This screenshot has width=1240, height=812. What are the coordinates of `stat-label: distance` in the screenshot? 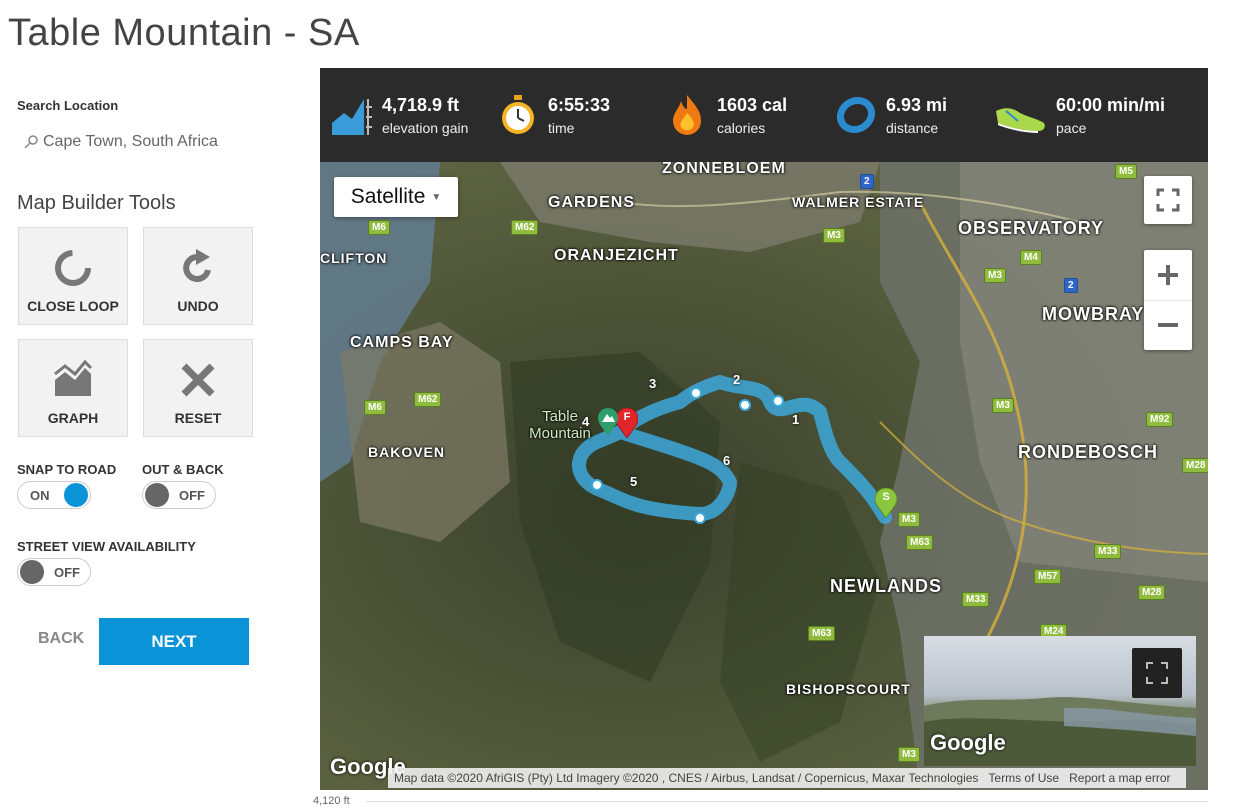 It's located at (912, 127).